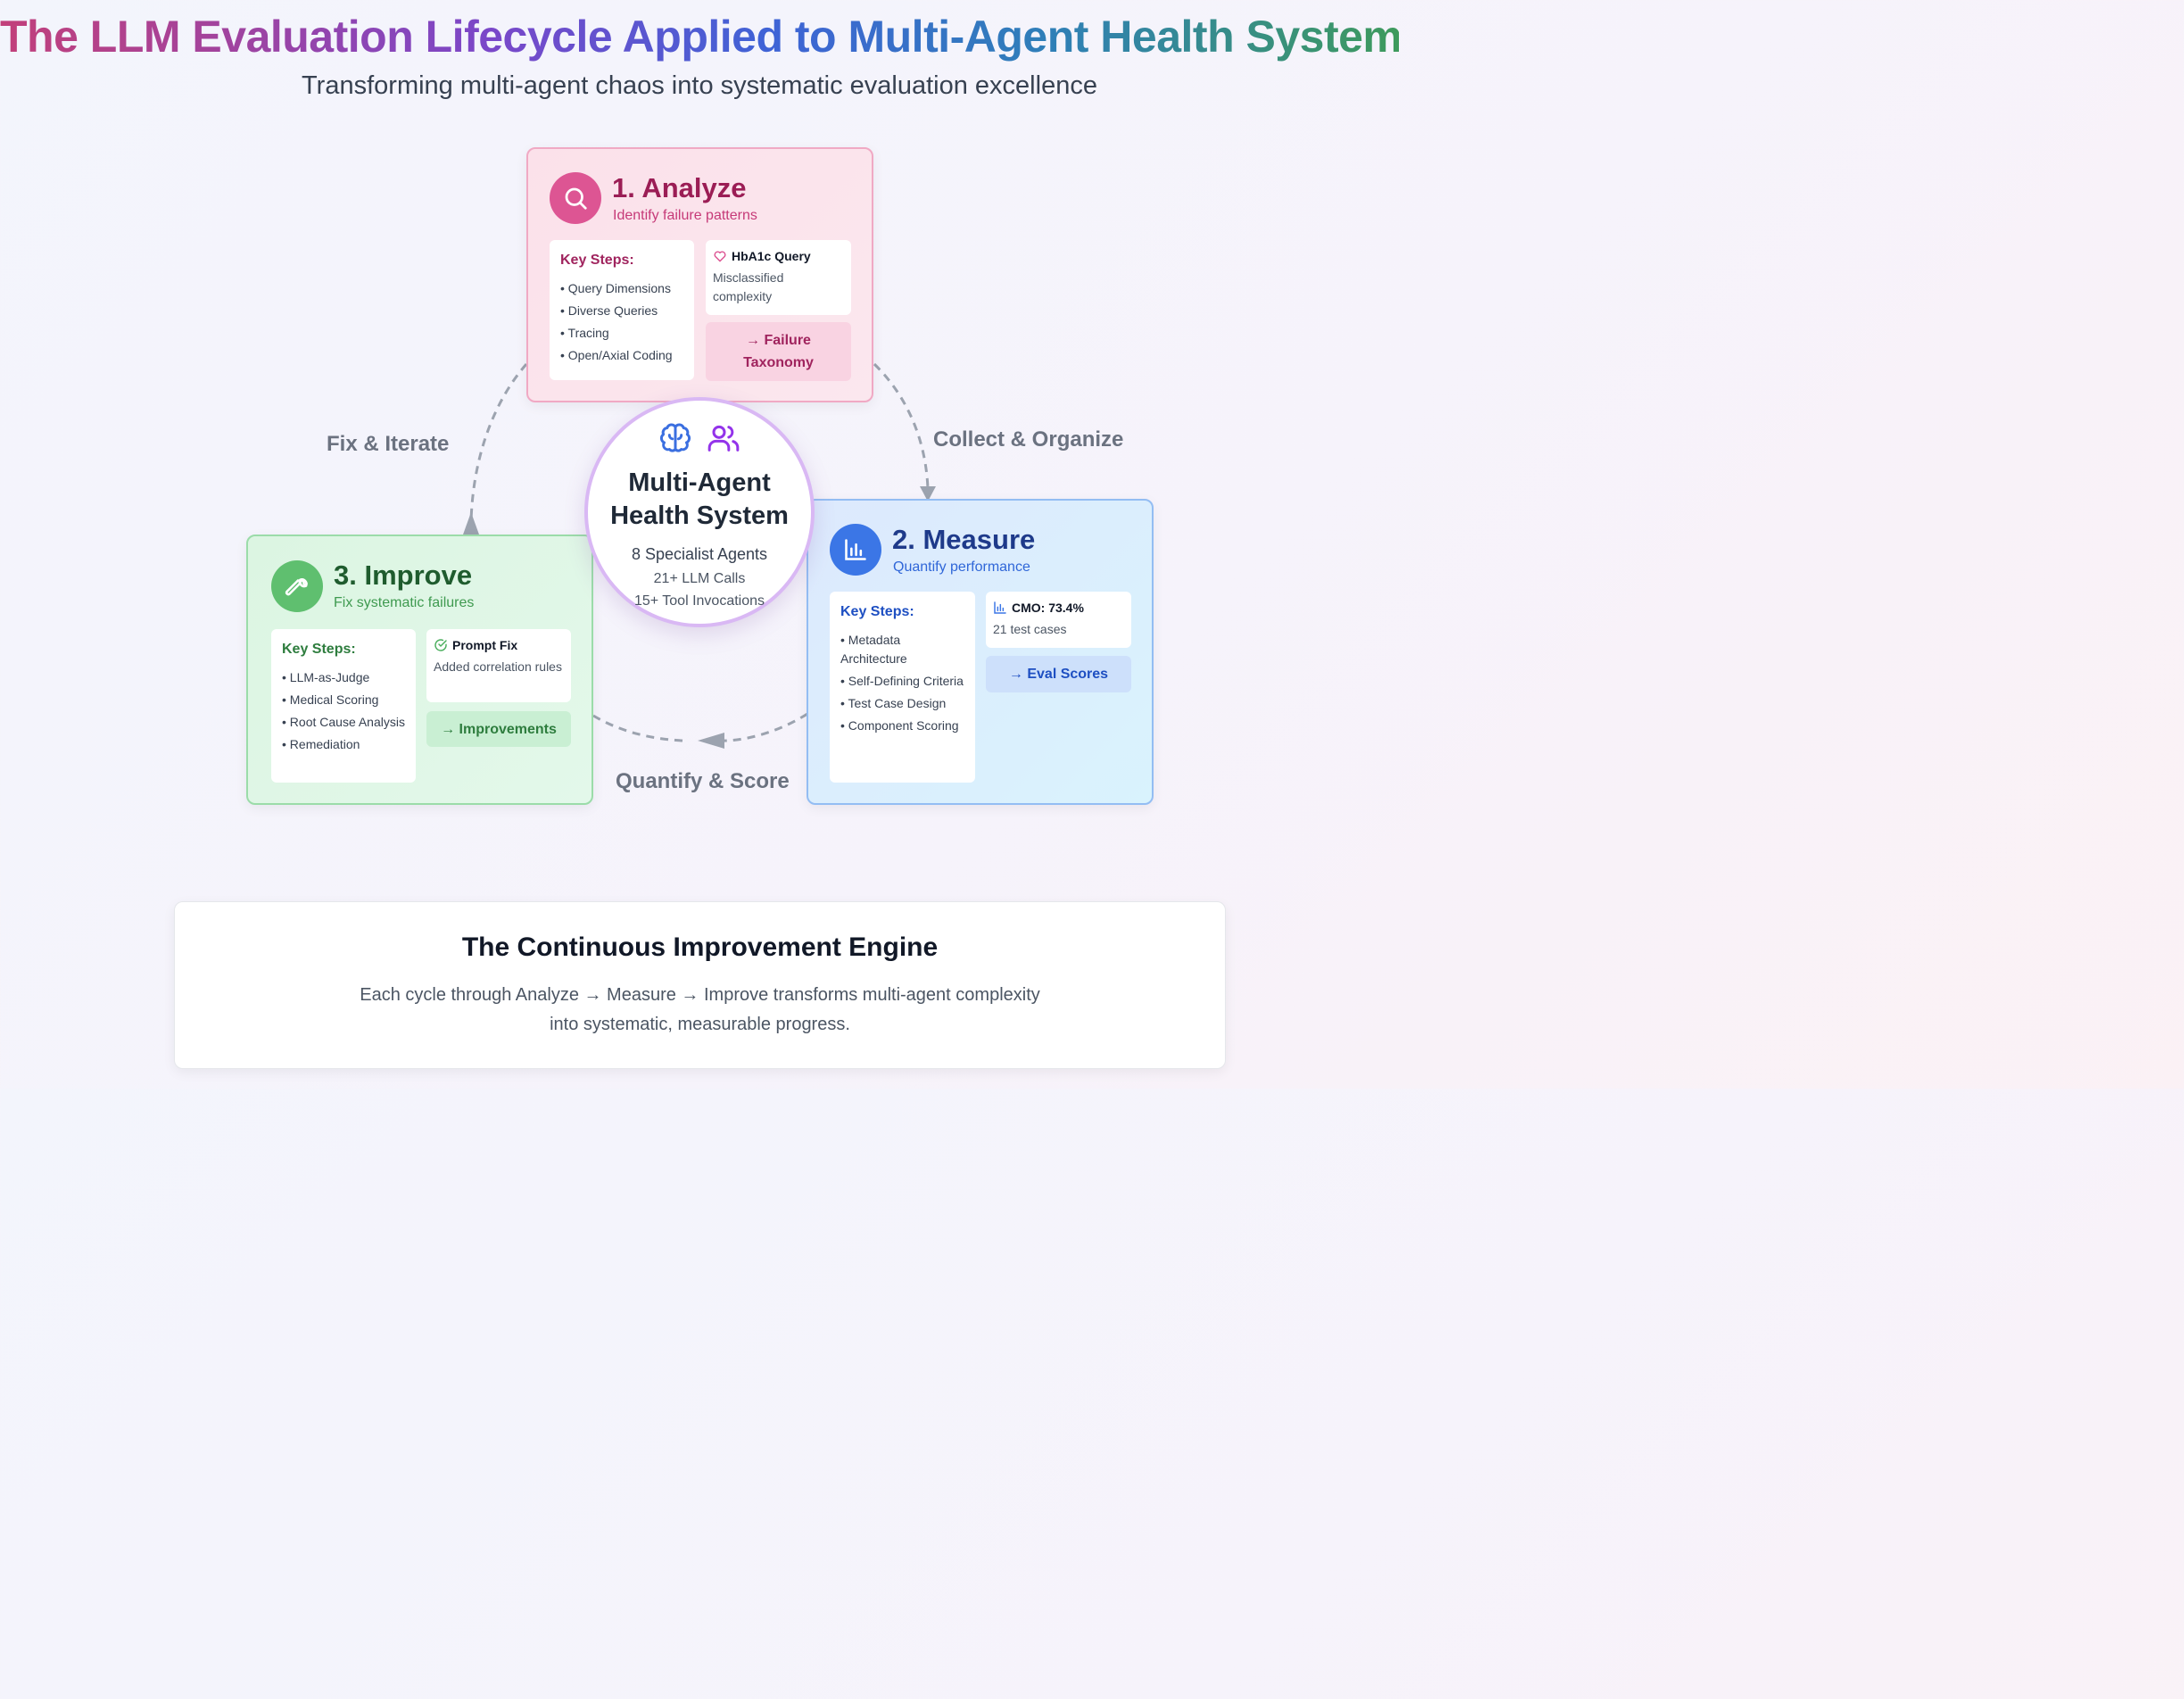 This screenshot has width=2184, height=1699. I want to click on improve-step: LLM-as-Judge, so click(344, 678).